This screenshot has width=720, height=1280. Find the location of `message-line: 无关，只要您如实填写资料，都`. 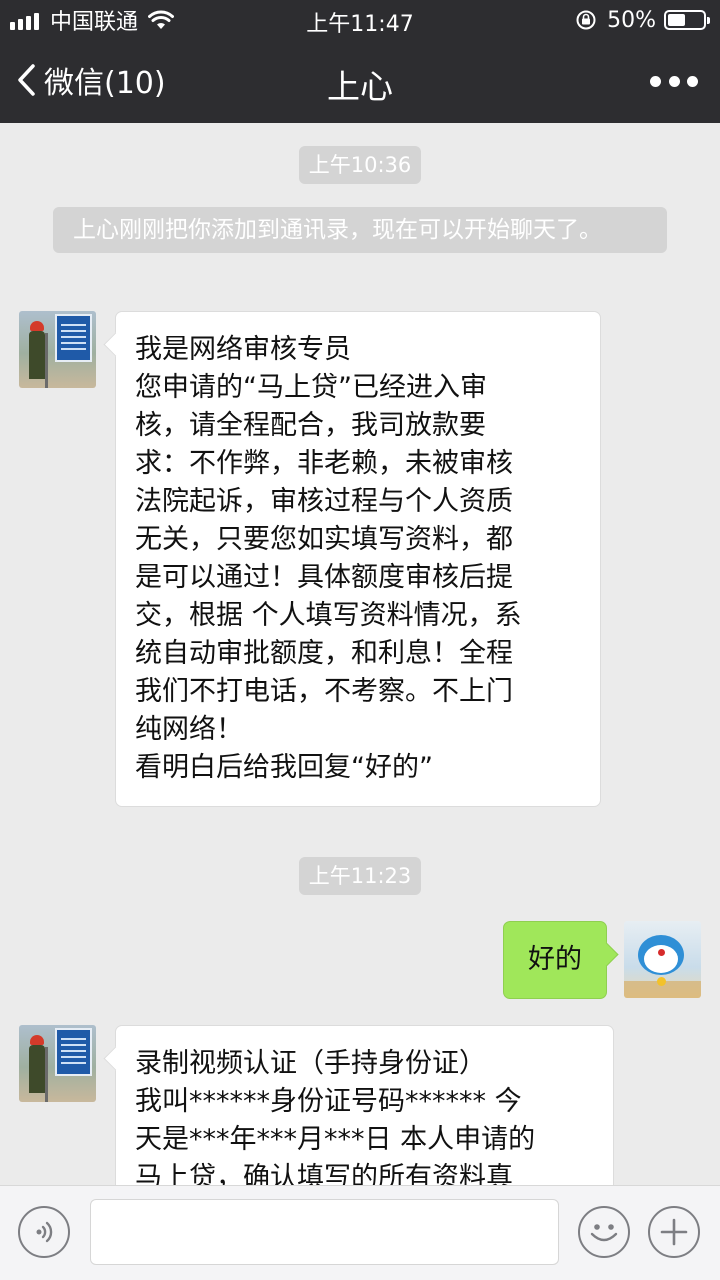

message-line: 无关，只要您如实填写资料，都 is located at coordinates (324, 539).